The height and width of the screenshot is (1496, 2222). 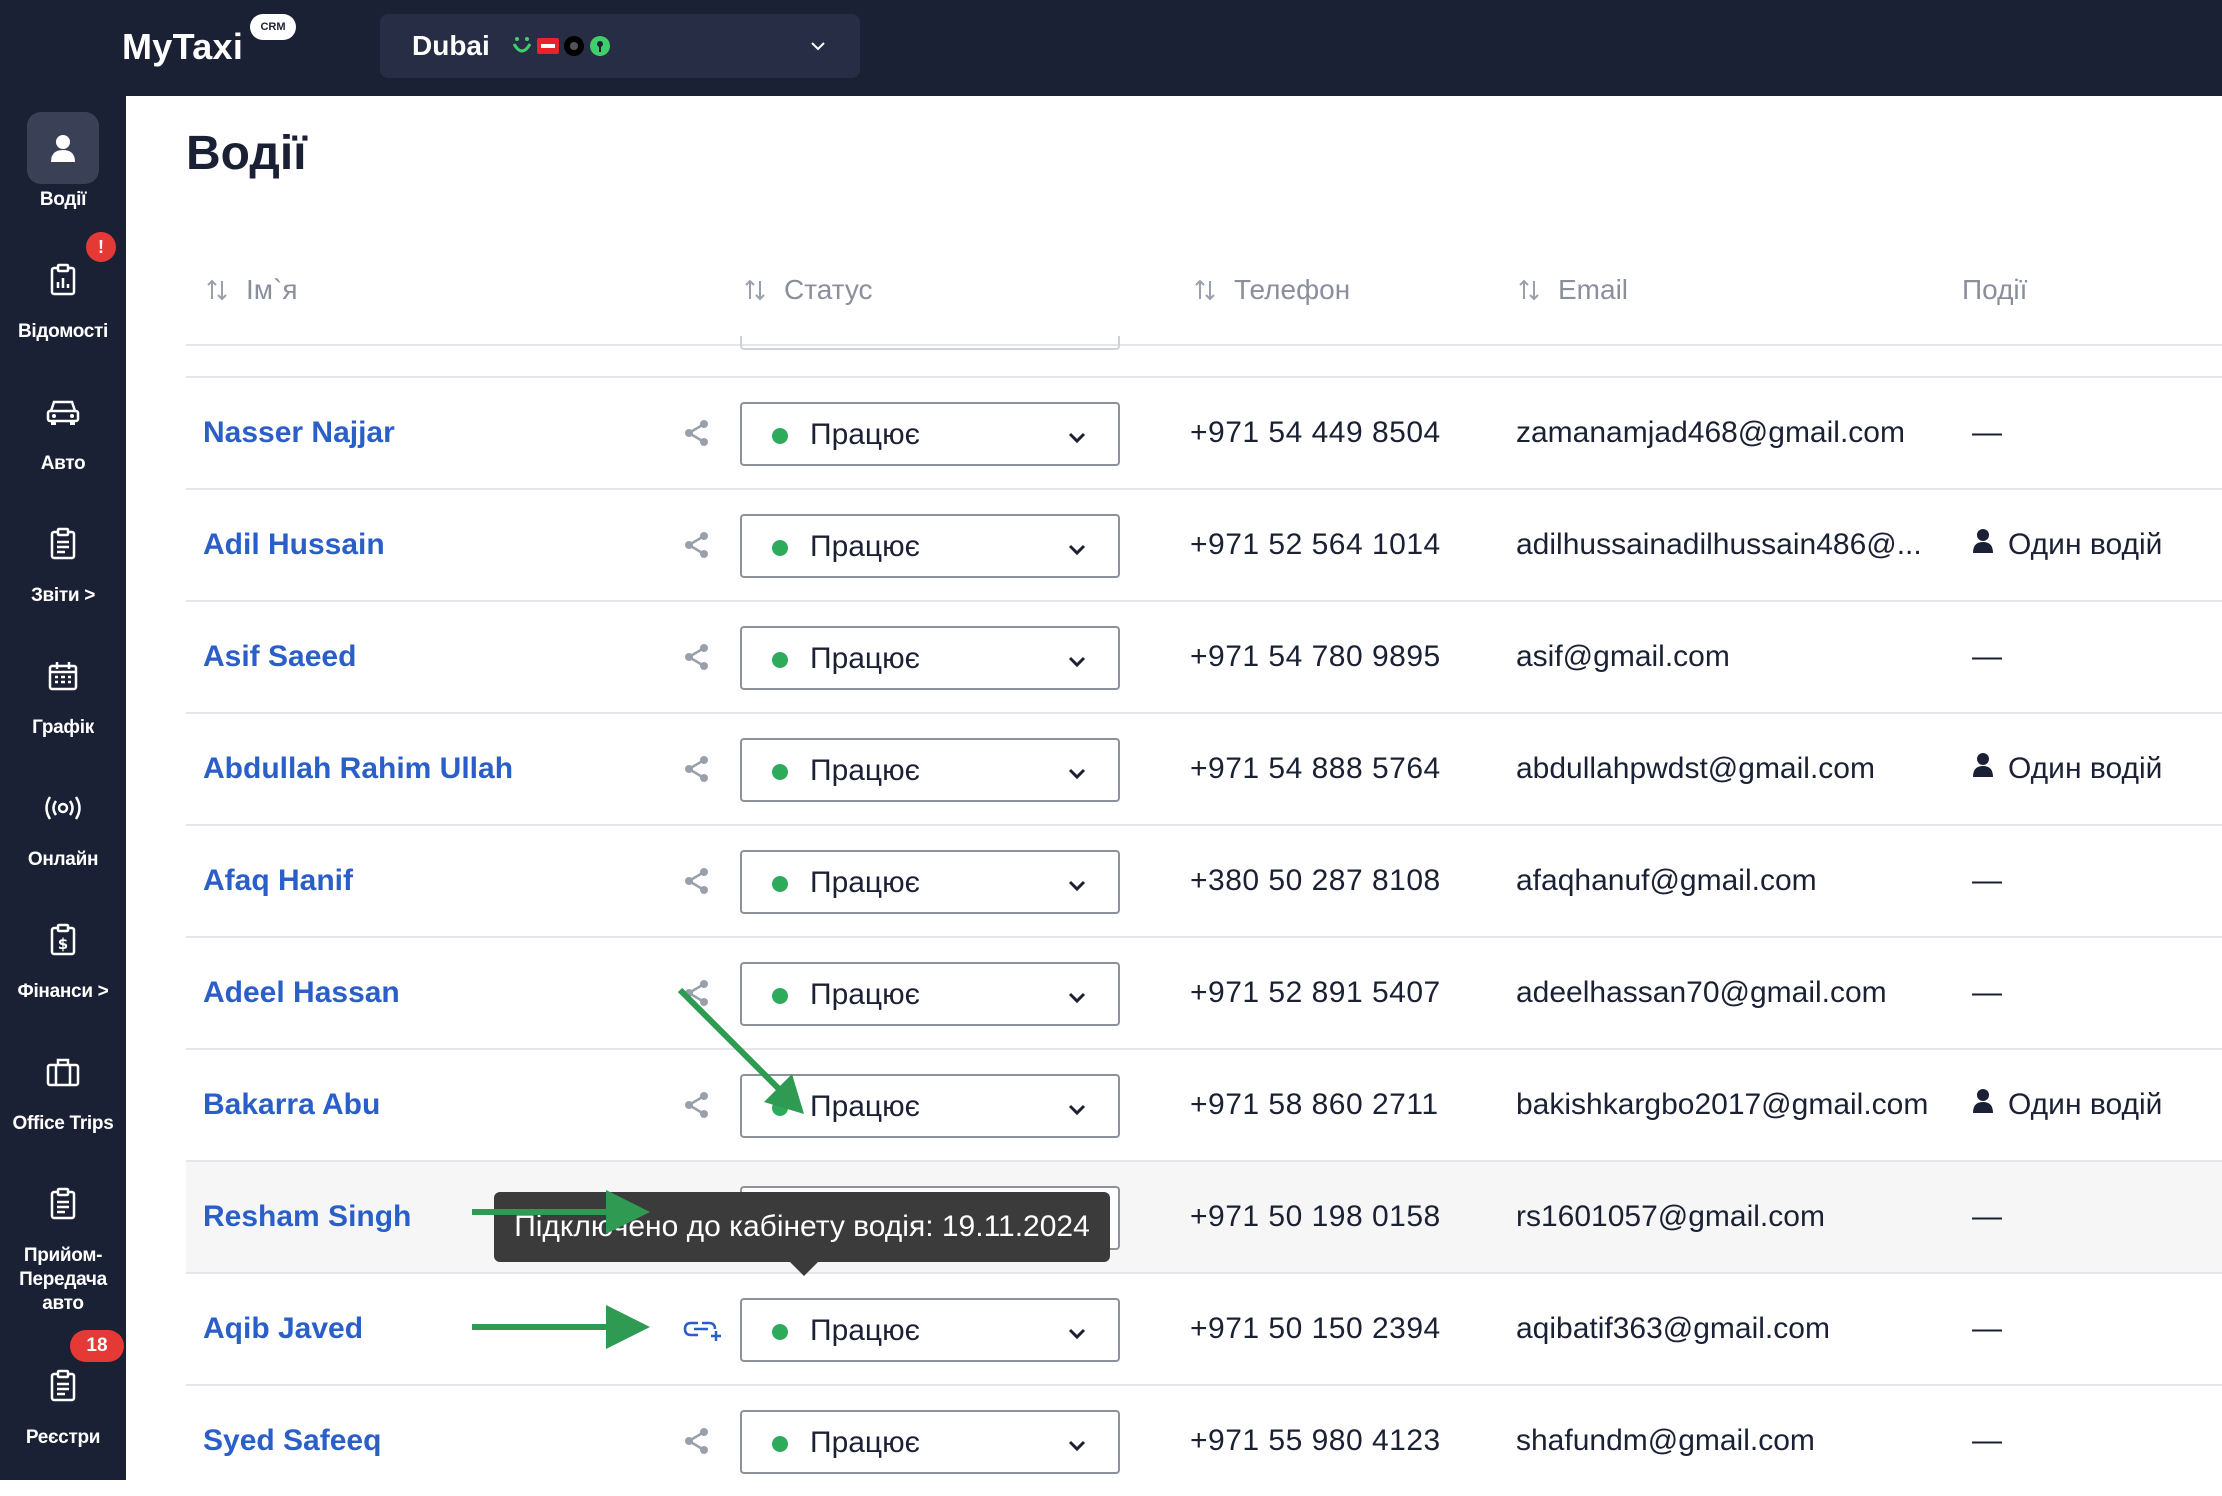 What do you see at coordinates (63, 727) in the screenshot?
I see `sidebar-item-label: Графік` at bounding box center [63, 727].